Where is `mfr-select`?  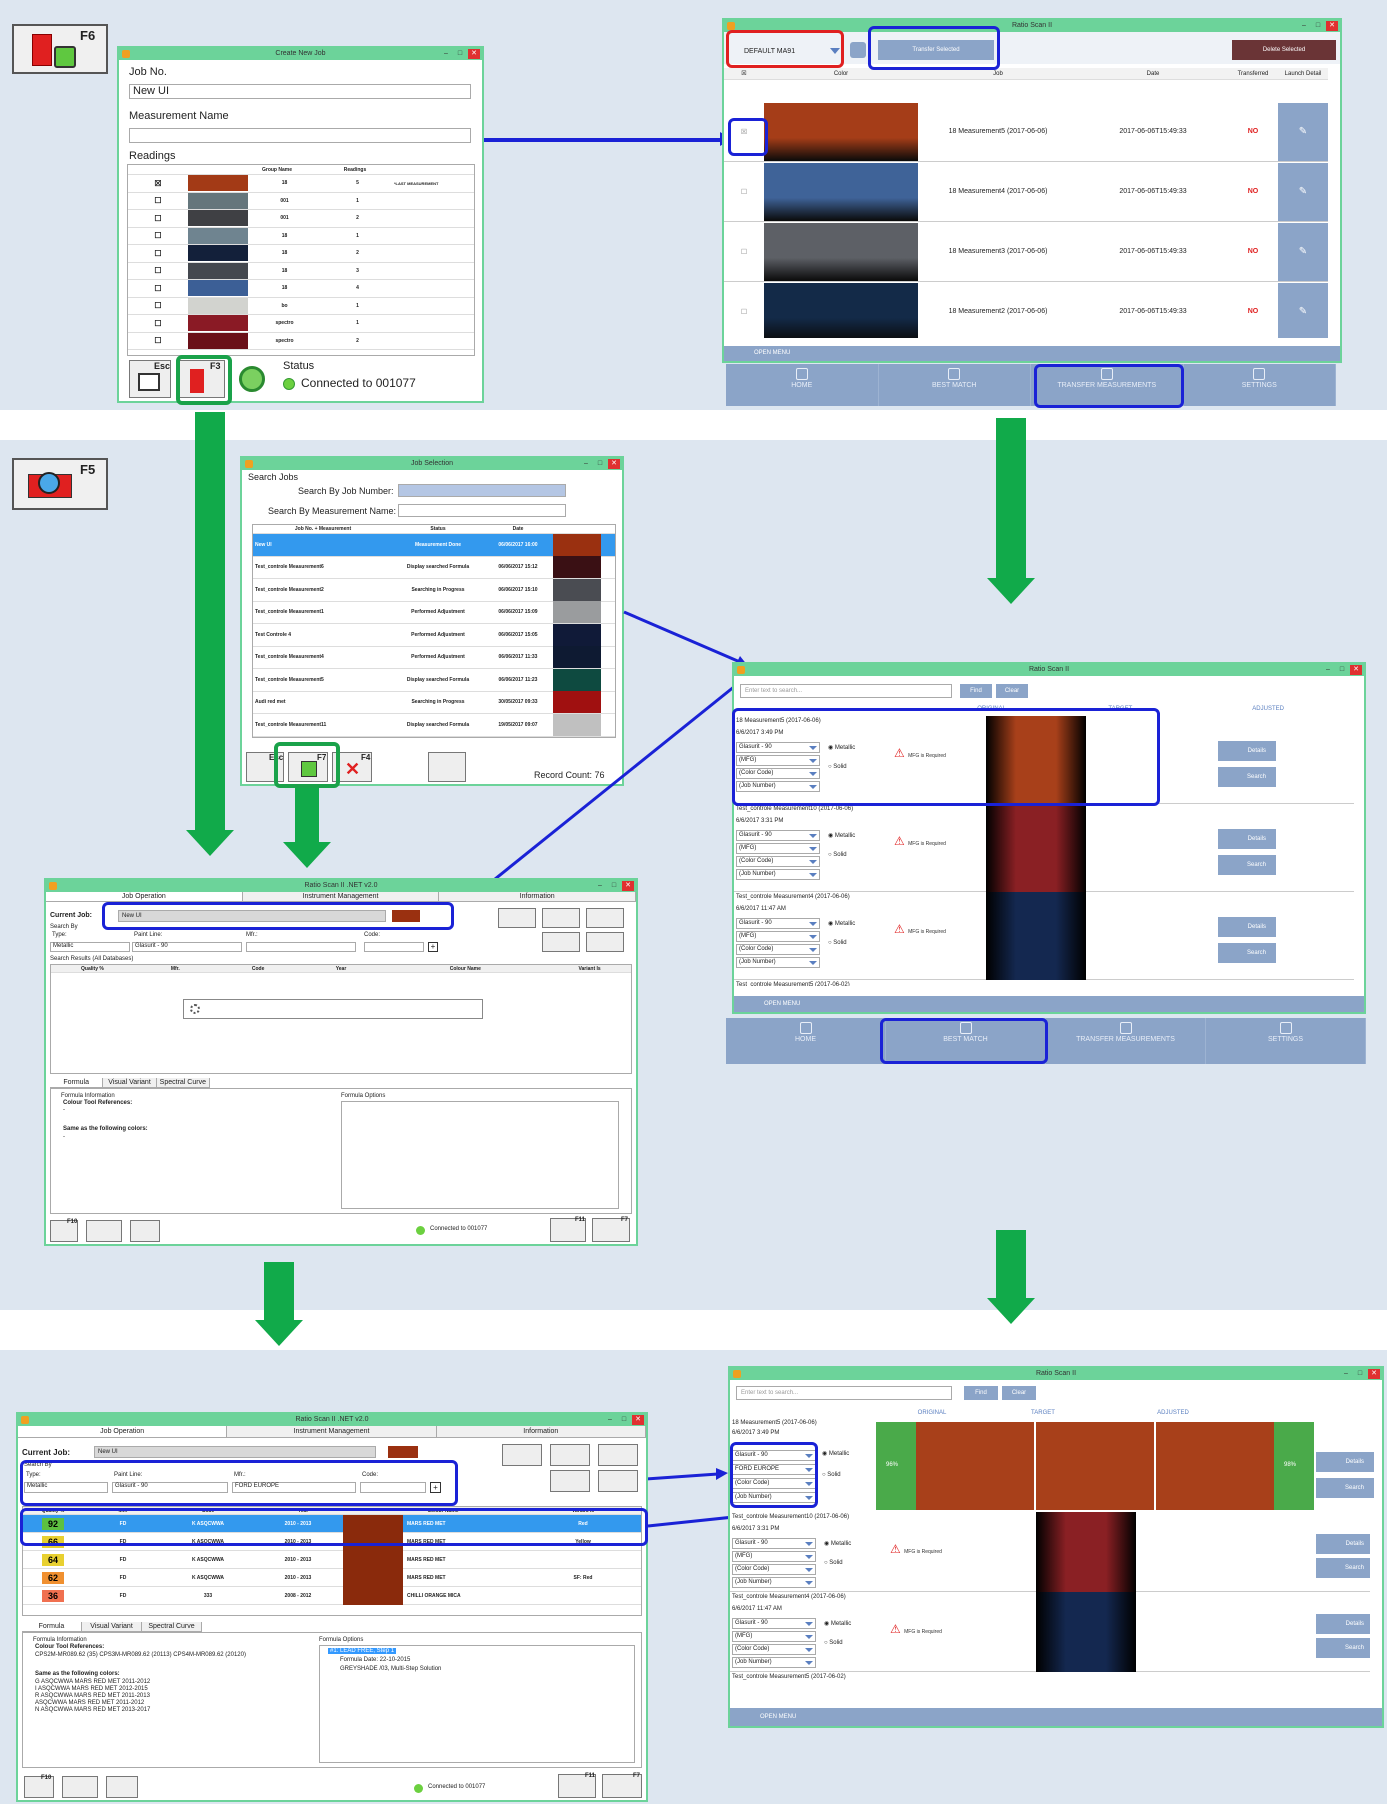 mfr-select is located at coordinates (301, 947).